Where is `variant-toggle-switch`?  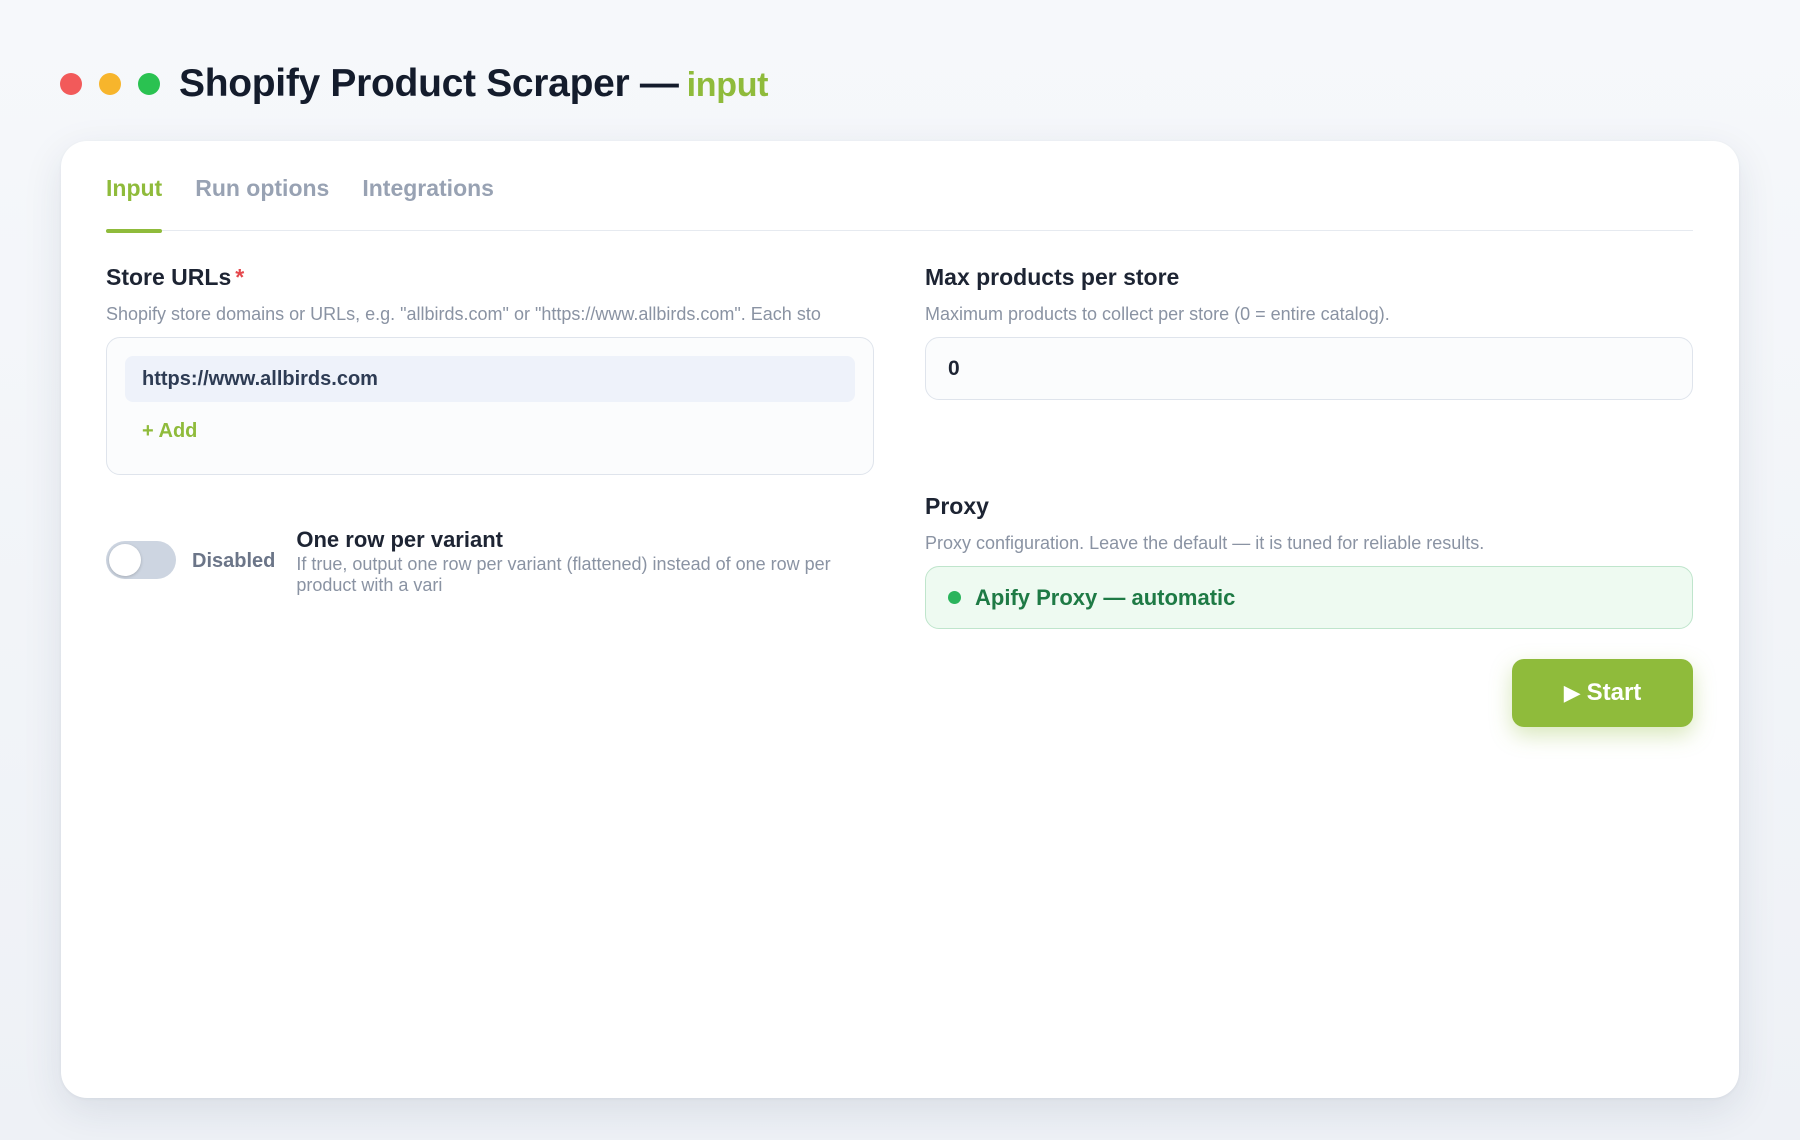
variant-toggle-switch is located at coordinates (141, 560).